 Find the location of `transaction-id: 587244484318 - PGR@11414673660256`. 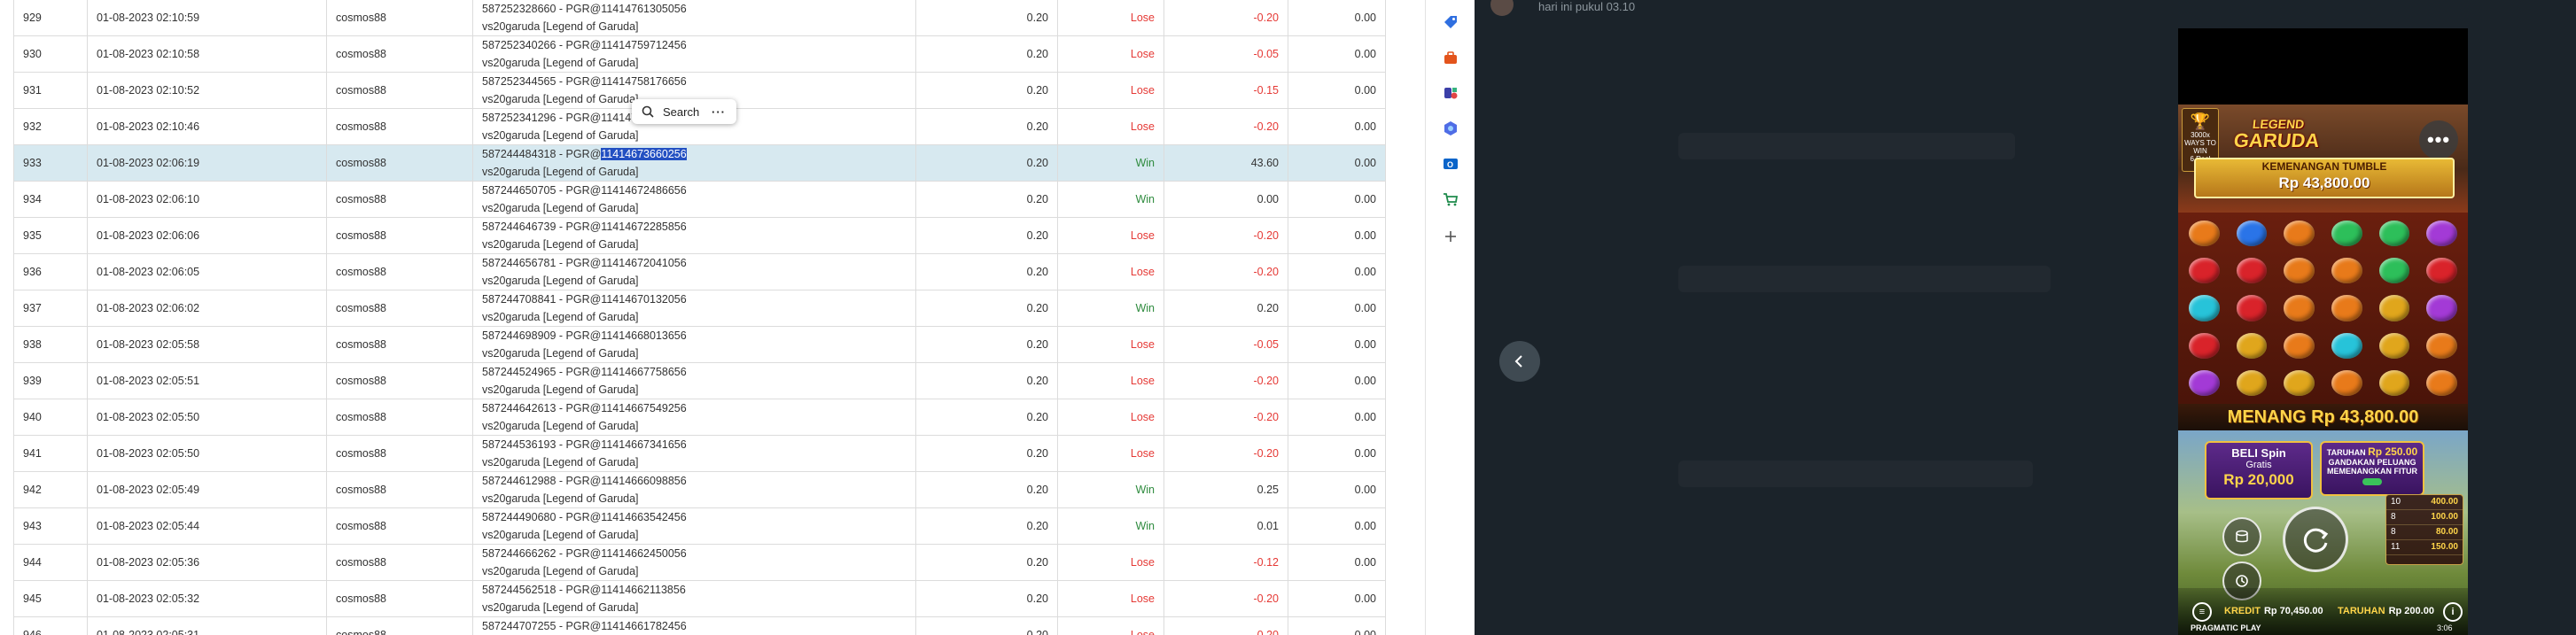

transaction-id: 587244484318 - PGR@11414673660256 is located at coordinates (695, 155).